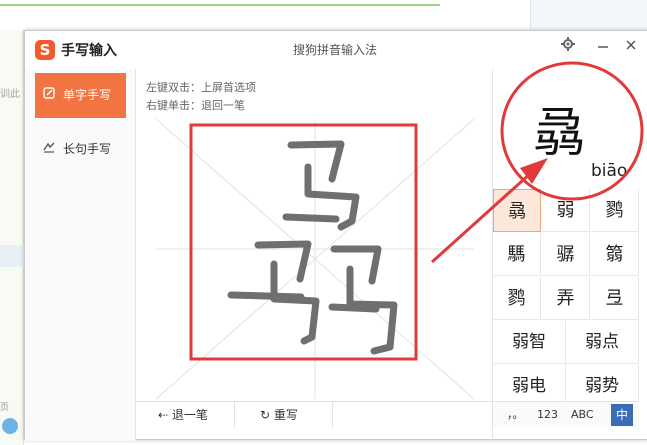 The height and width of the screenshot is (445, 647). I want to click on single-char-mode-label: 单字手写, so click(87, 95).